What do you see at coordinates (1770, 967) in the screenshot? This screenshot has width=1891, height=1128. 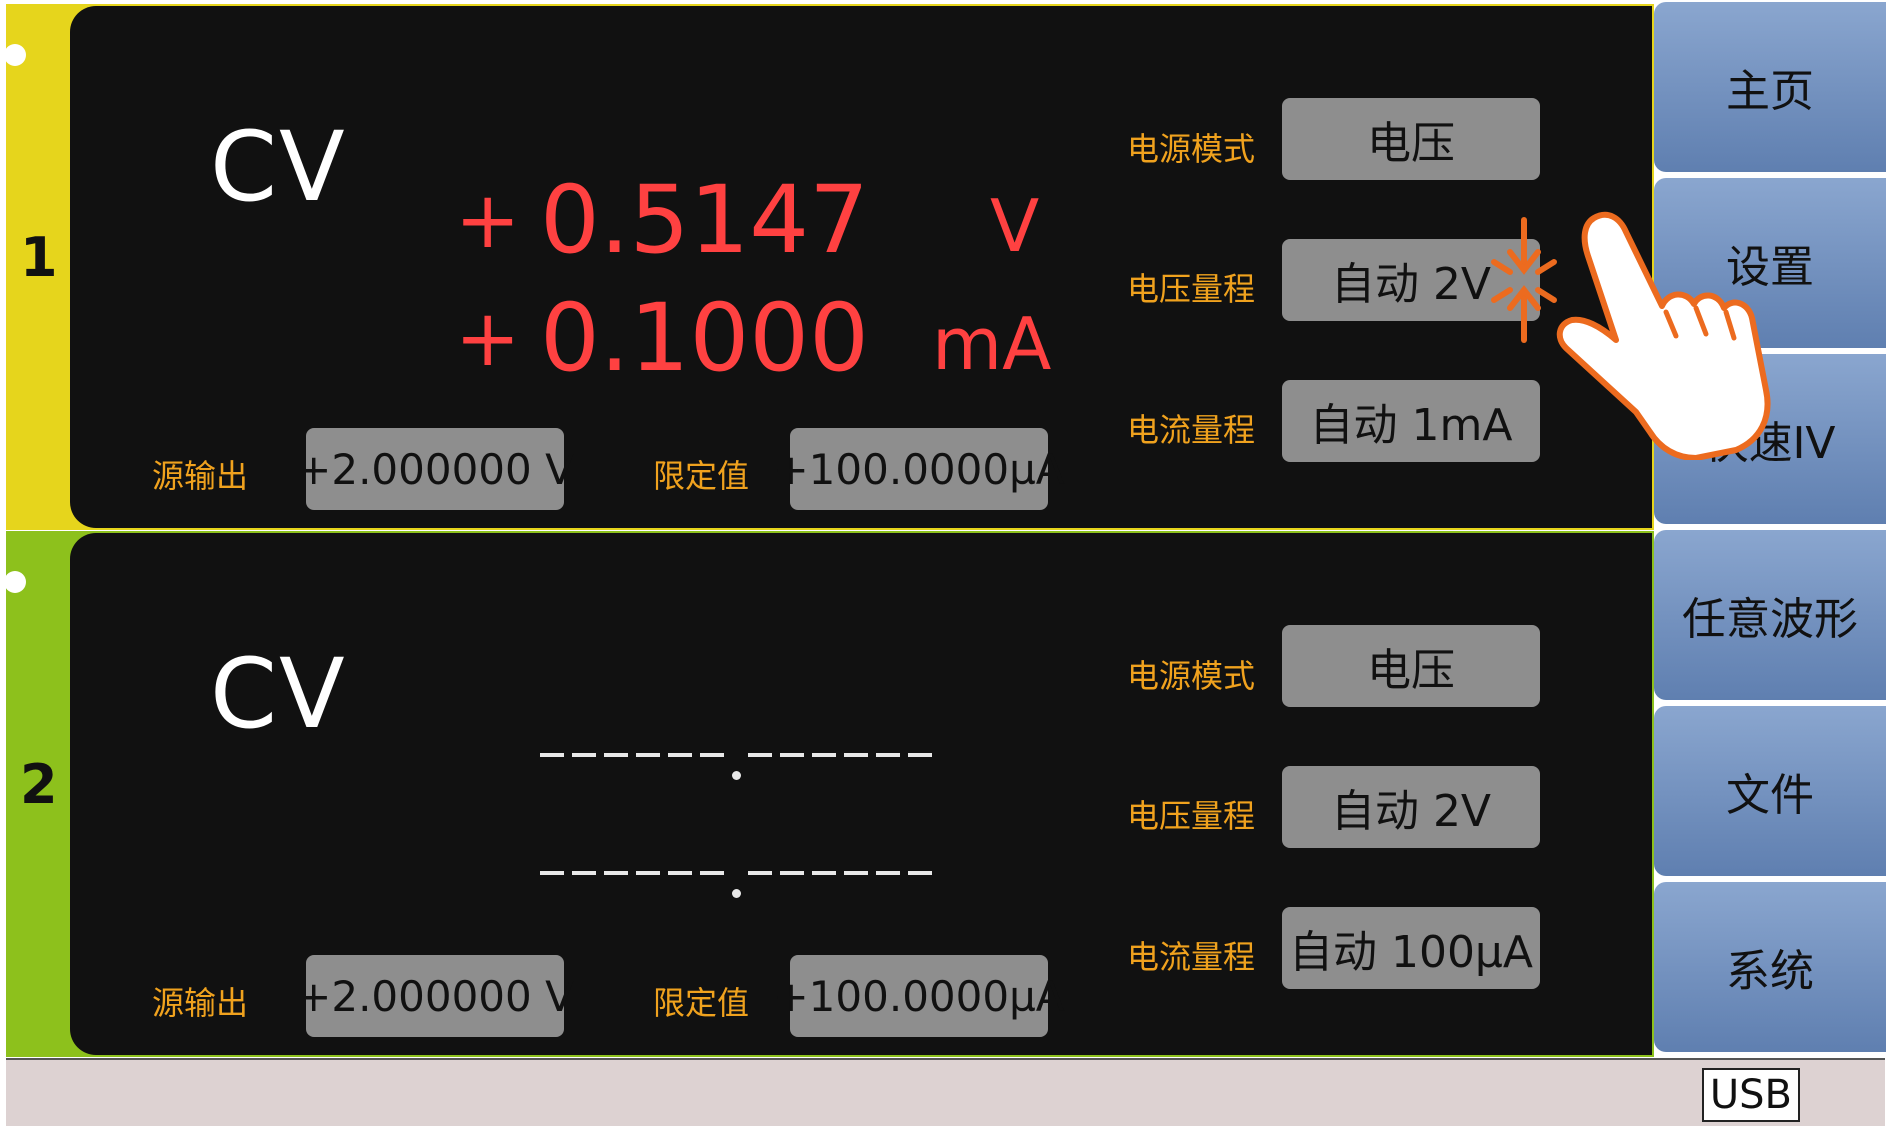 I see `menu-system-button: 系统` at bounding box center [1770, 967].